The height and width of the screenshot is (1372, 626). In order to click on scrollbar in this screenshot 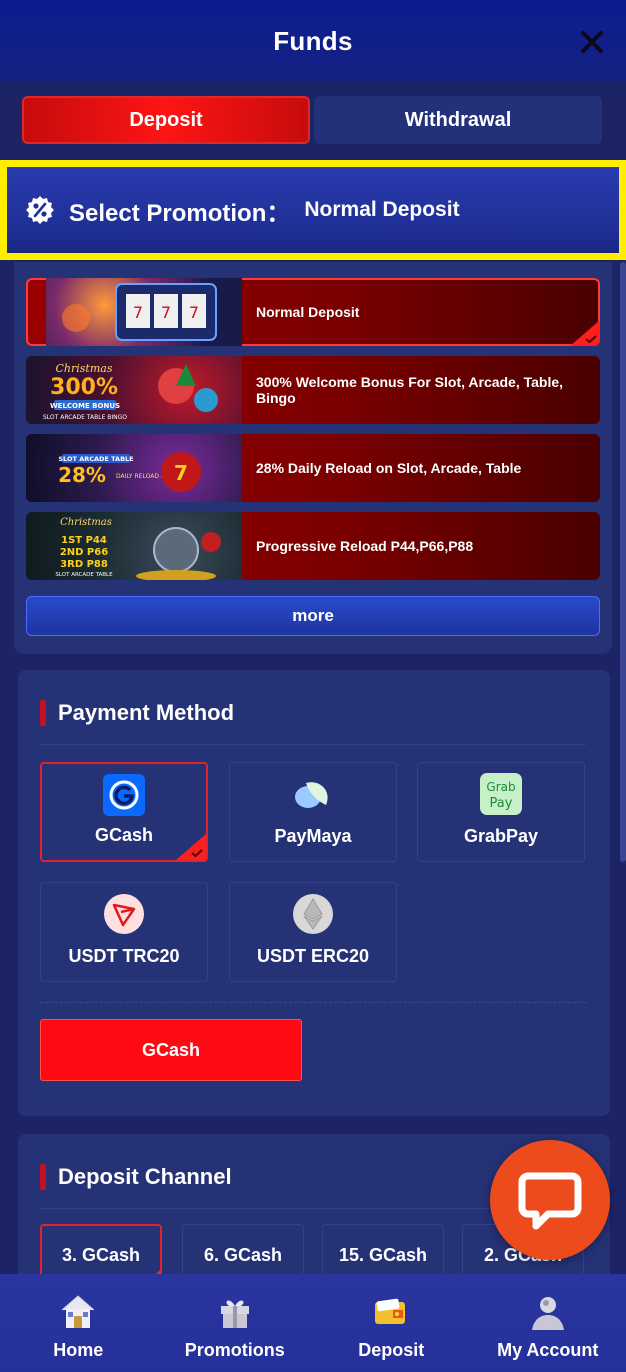, I will do `click(623, 562)`.